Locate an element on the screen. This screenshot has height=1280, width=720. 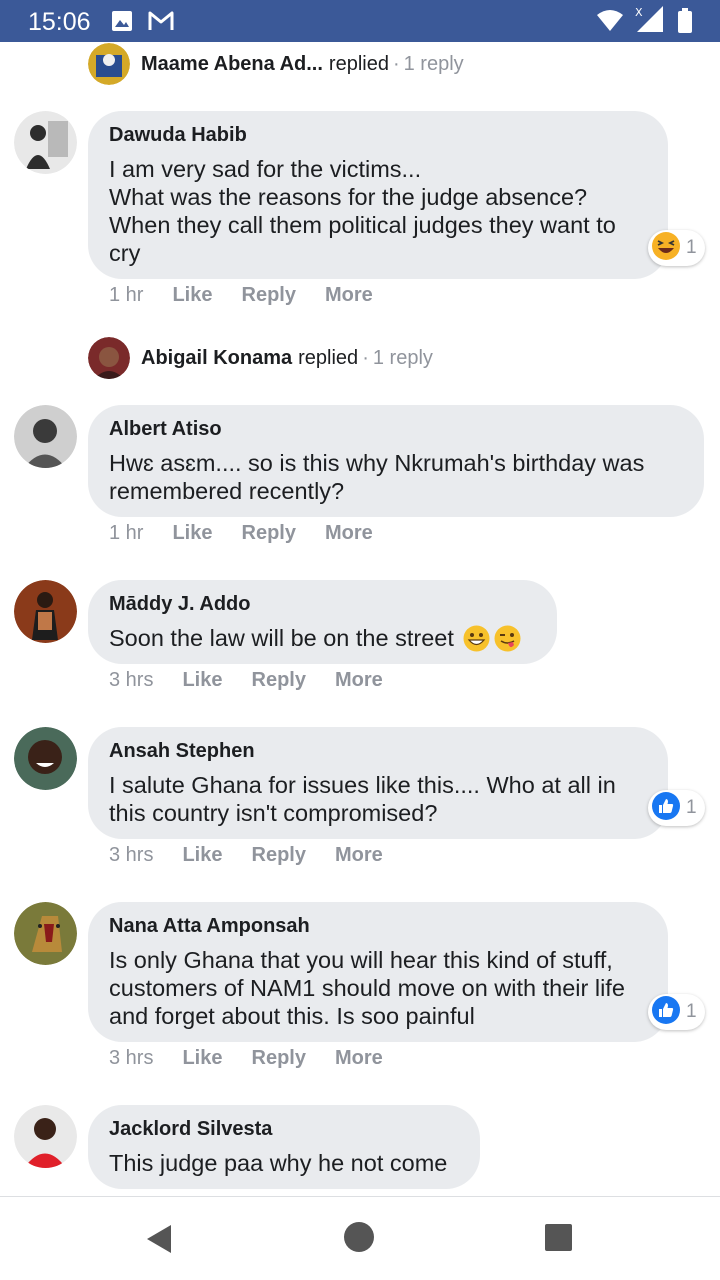
gmail-icon is located at coordinates (161, 23).